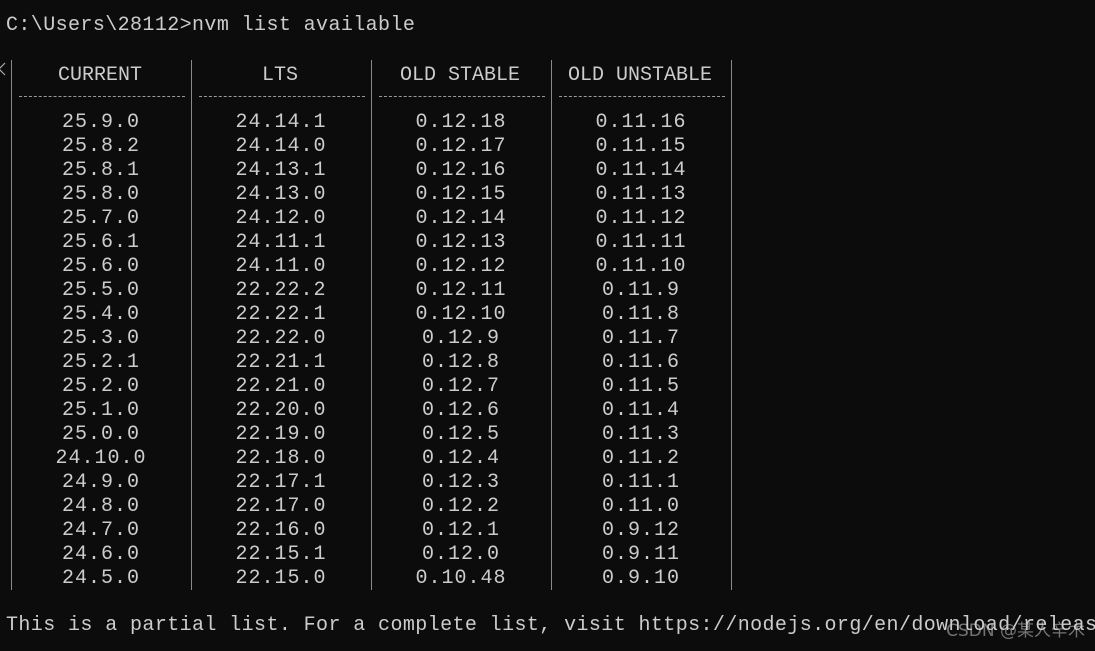 This screenshot has height=651, width=1095. I want to click on version-cell: 0.12.12, so click(461, 266).